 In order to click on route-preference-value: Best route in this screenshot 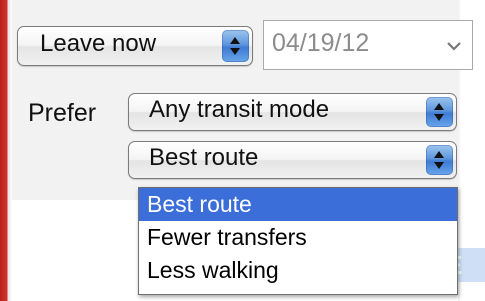, I will do `click(204, 157)`.